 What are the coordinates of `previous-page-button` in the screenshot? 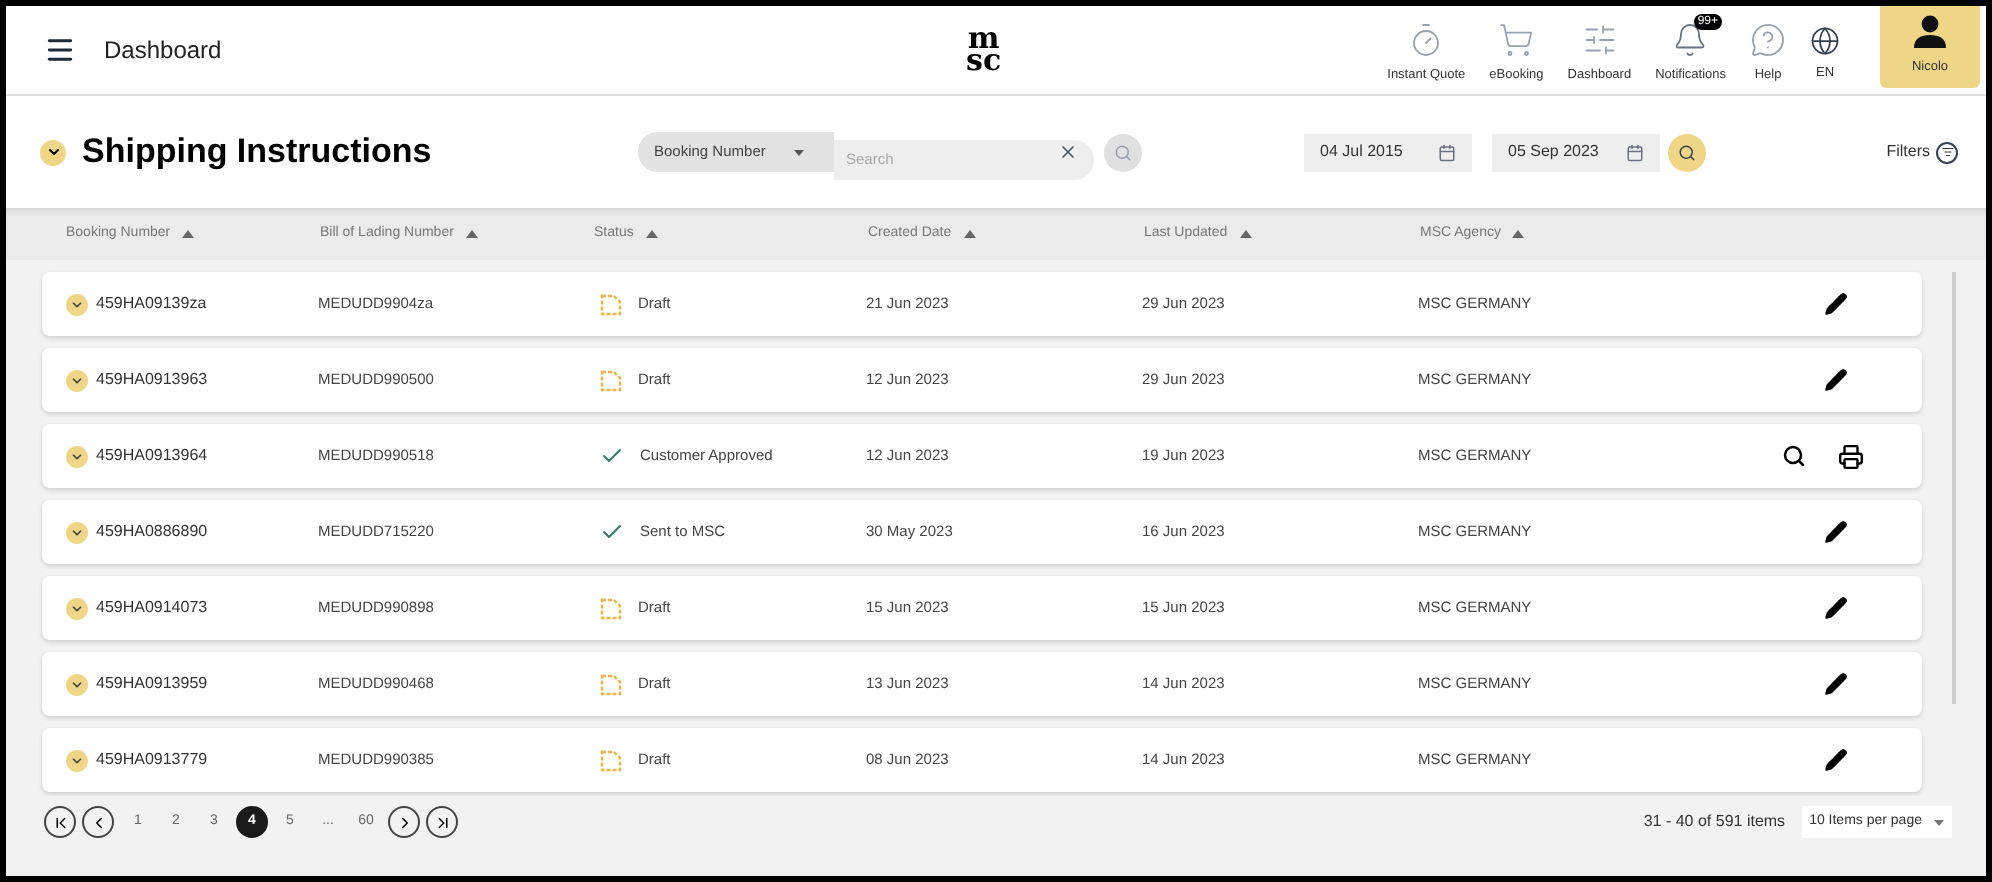 It's located at (98, 822).